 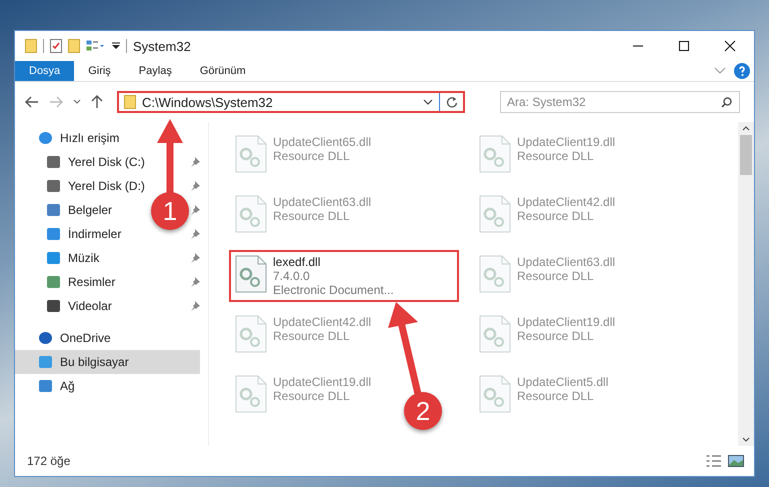 What do you see at coordinates (56, 46) in the screenshot?
I see `properties-icon` at bounding box center [56, 46].